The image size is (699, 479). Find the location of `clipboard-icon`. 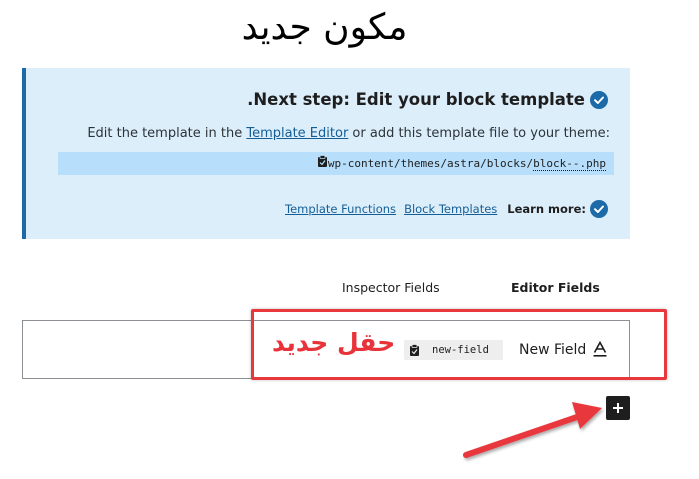

clipboard-icon is located at coordinates (322, 164).